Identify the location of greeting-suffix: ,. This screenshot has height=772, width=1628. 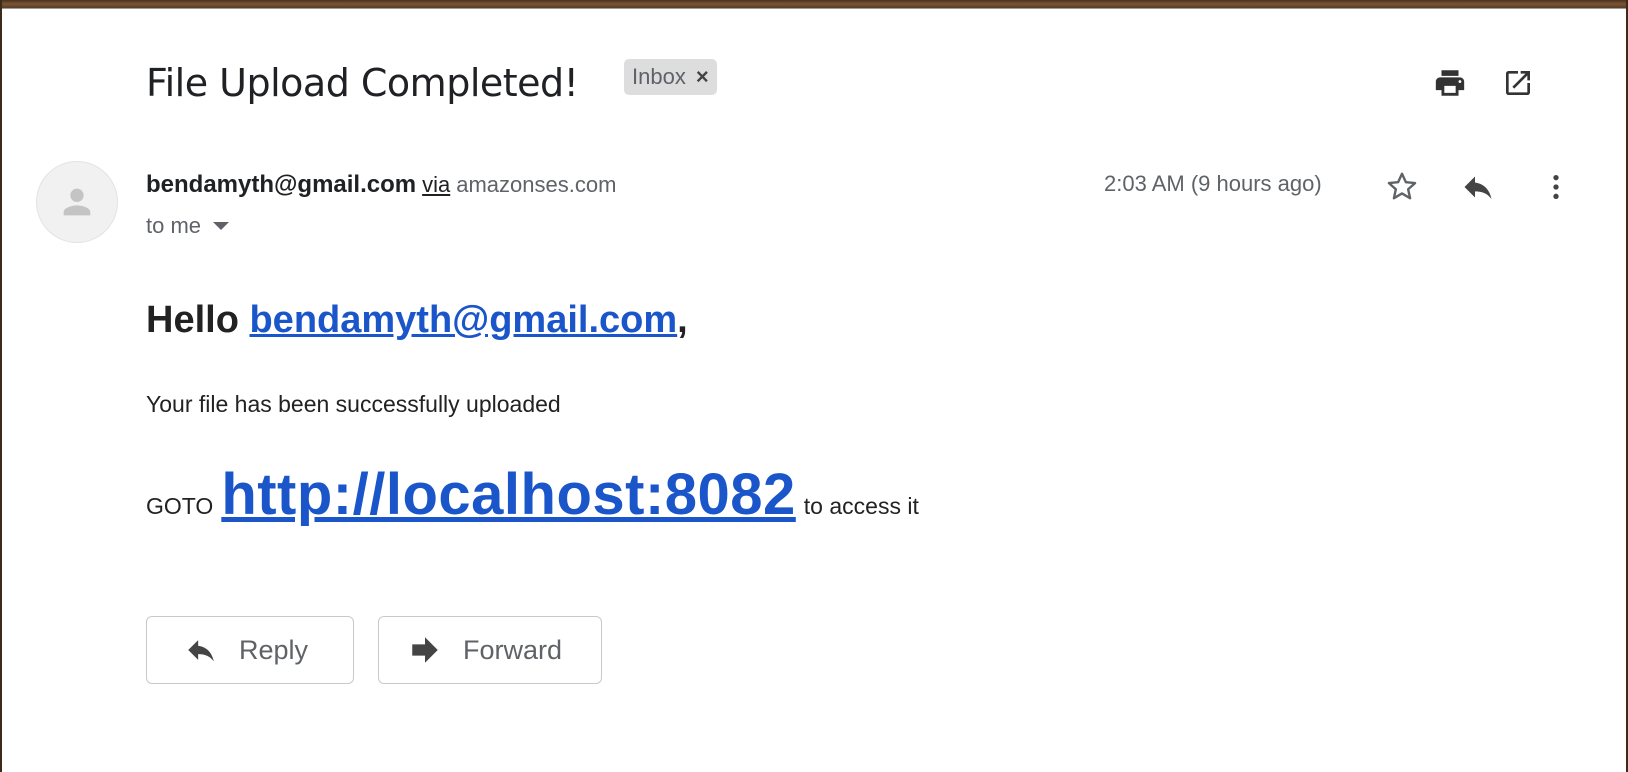
(682, 320).